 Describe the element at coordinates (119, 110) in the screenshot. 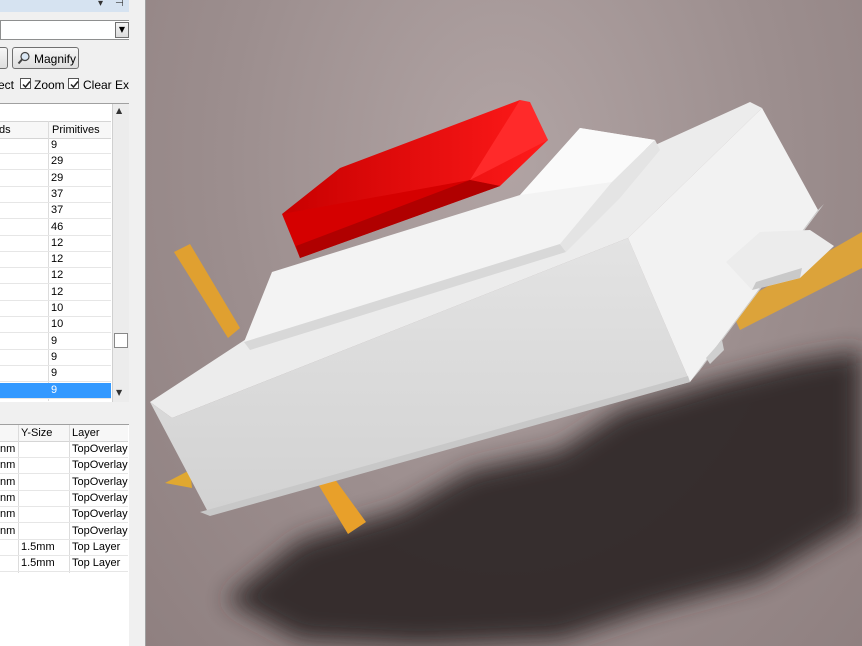

I see `scroll-up-icon: ▲` at that location.